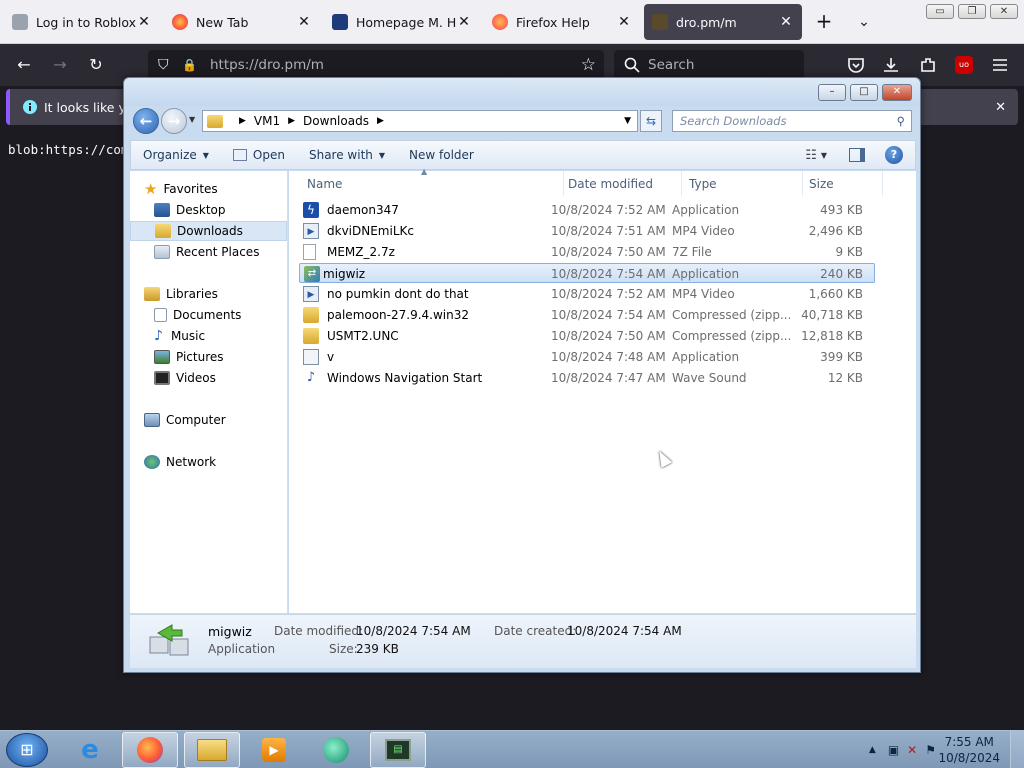 Image resolution: width=1024 pixels, height=768 pixels. Describe the element at coordinates (632, 65) in the screenshot. I see `search-icon` at that location.